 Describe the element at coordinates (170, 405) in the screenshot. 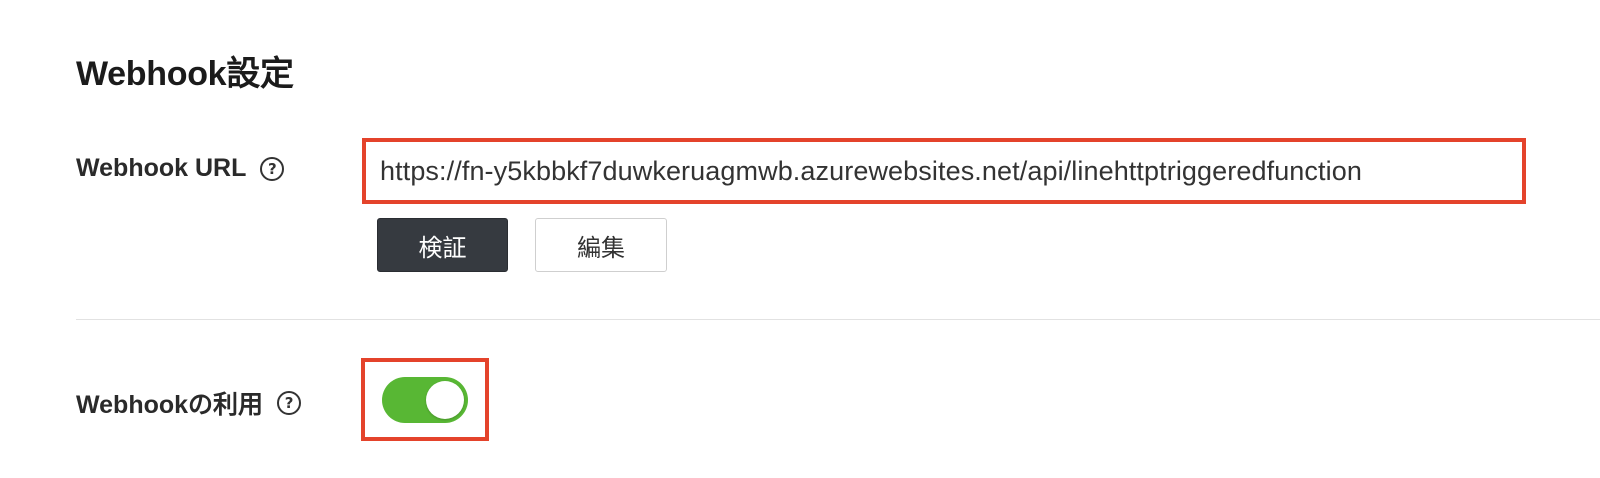

I see `webhook-usage-label: Webhookの利用` at that location.